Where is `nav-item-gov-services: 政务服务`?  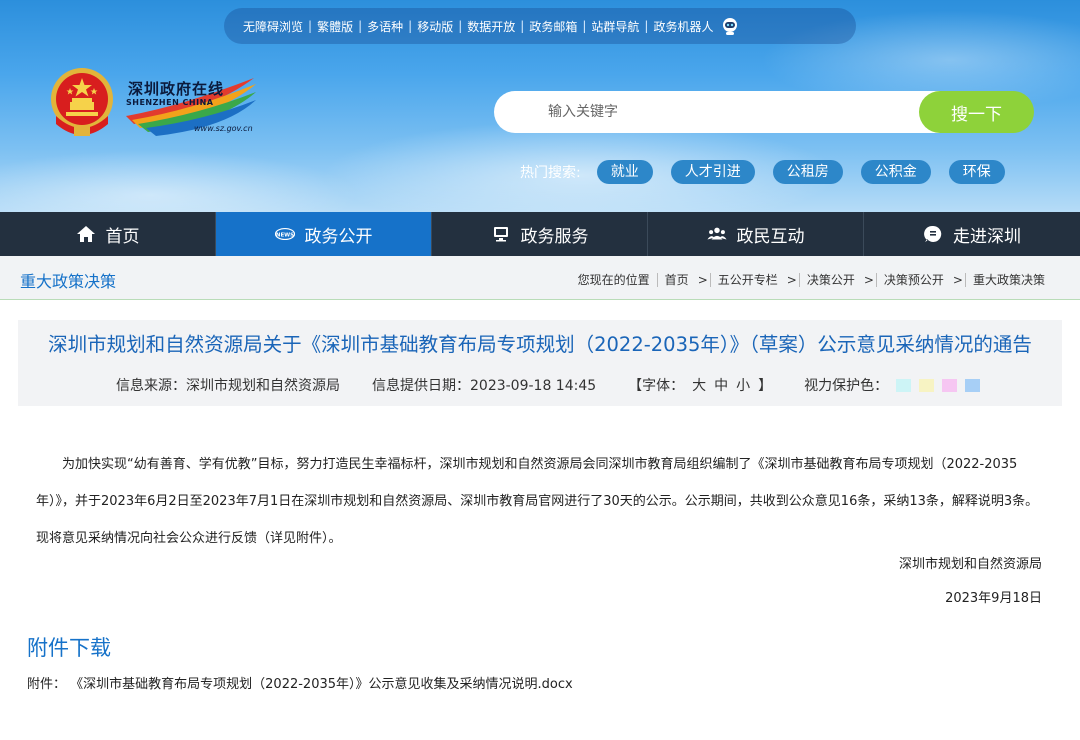 nav-item-gov-services: 政务服务 is located at coordinates (540, 234).